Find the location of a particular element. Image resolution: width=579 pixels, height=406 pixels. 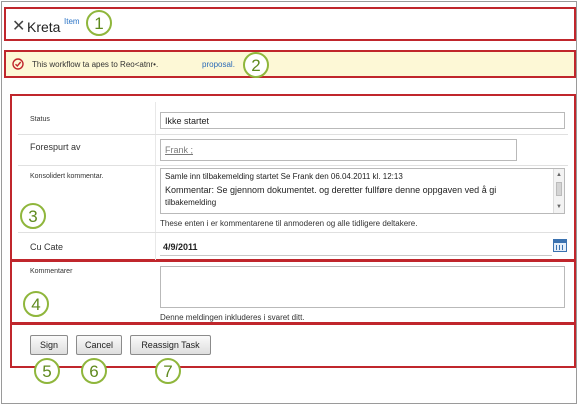

callout-1: 1 is located at coordinates (99, 23).